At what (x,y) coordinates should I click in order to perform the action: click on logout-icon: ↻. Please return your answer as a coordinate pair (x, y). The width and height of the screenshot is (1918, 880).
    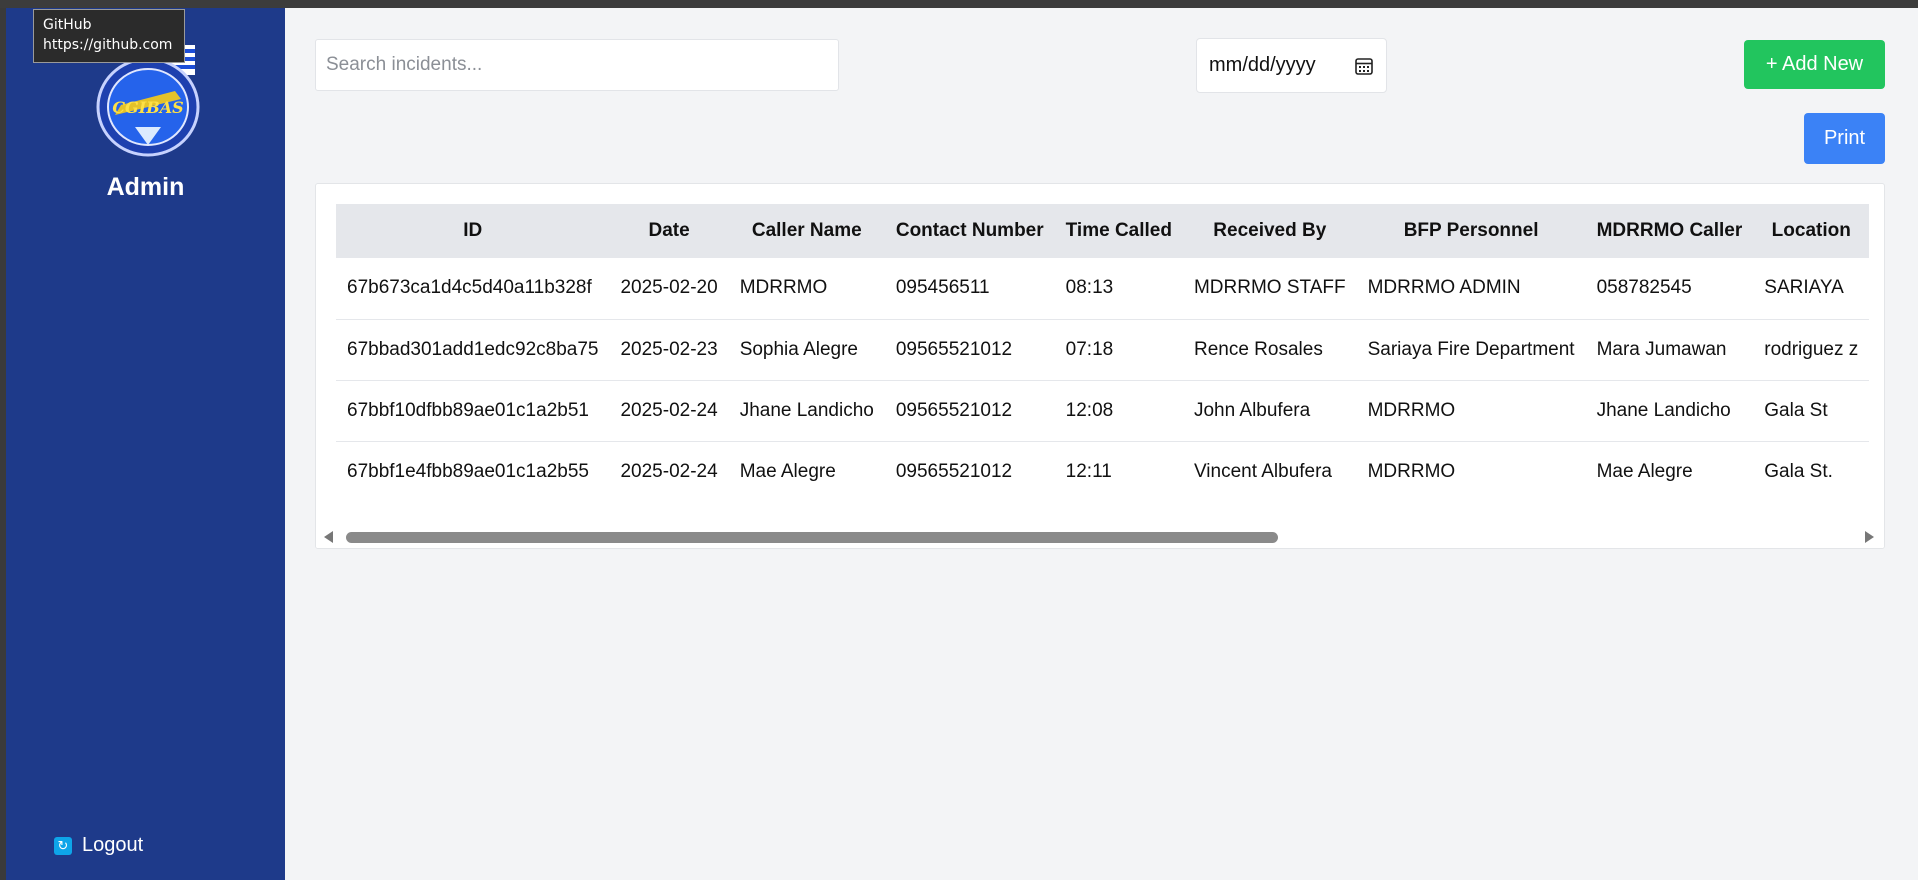
    Looking at the image, I should click on (63, 845).